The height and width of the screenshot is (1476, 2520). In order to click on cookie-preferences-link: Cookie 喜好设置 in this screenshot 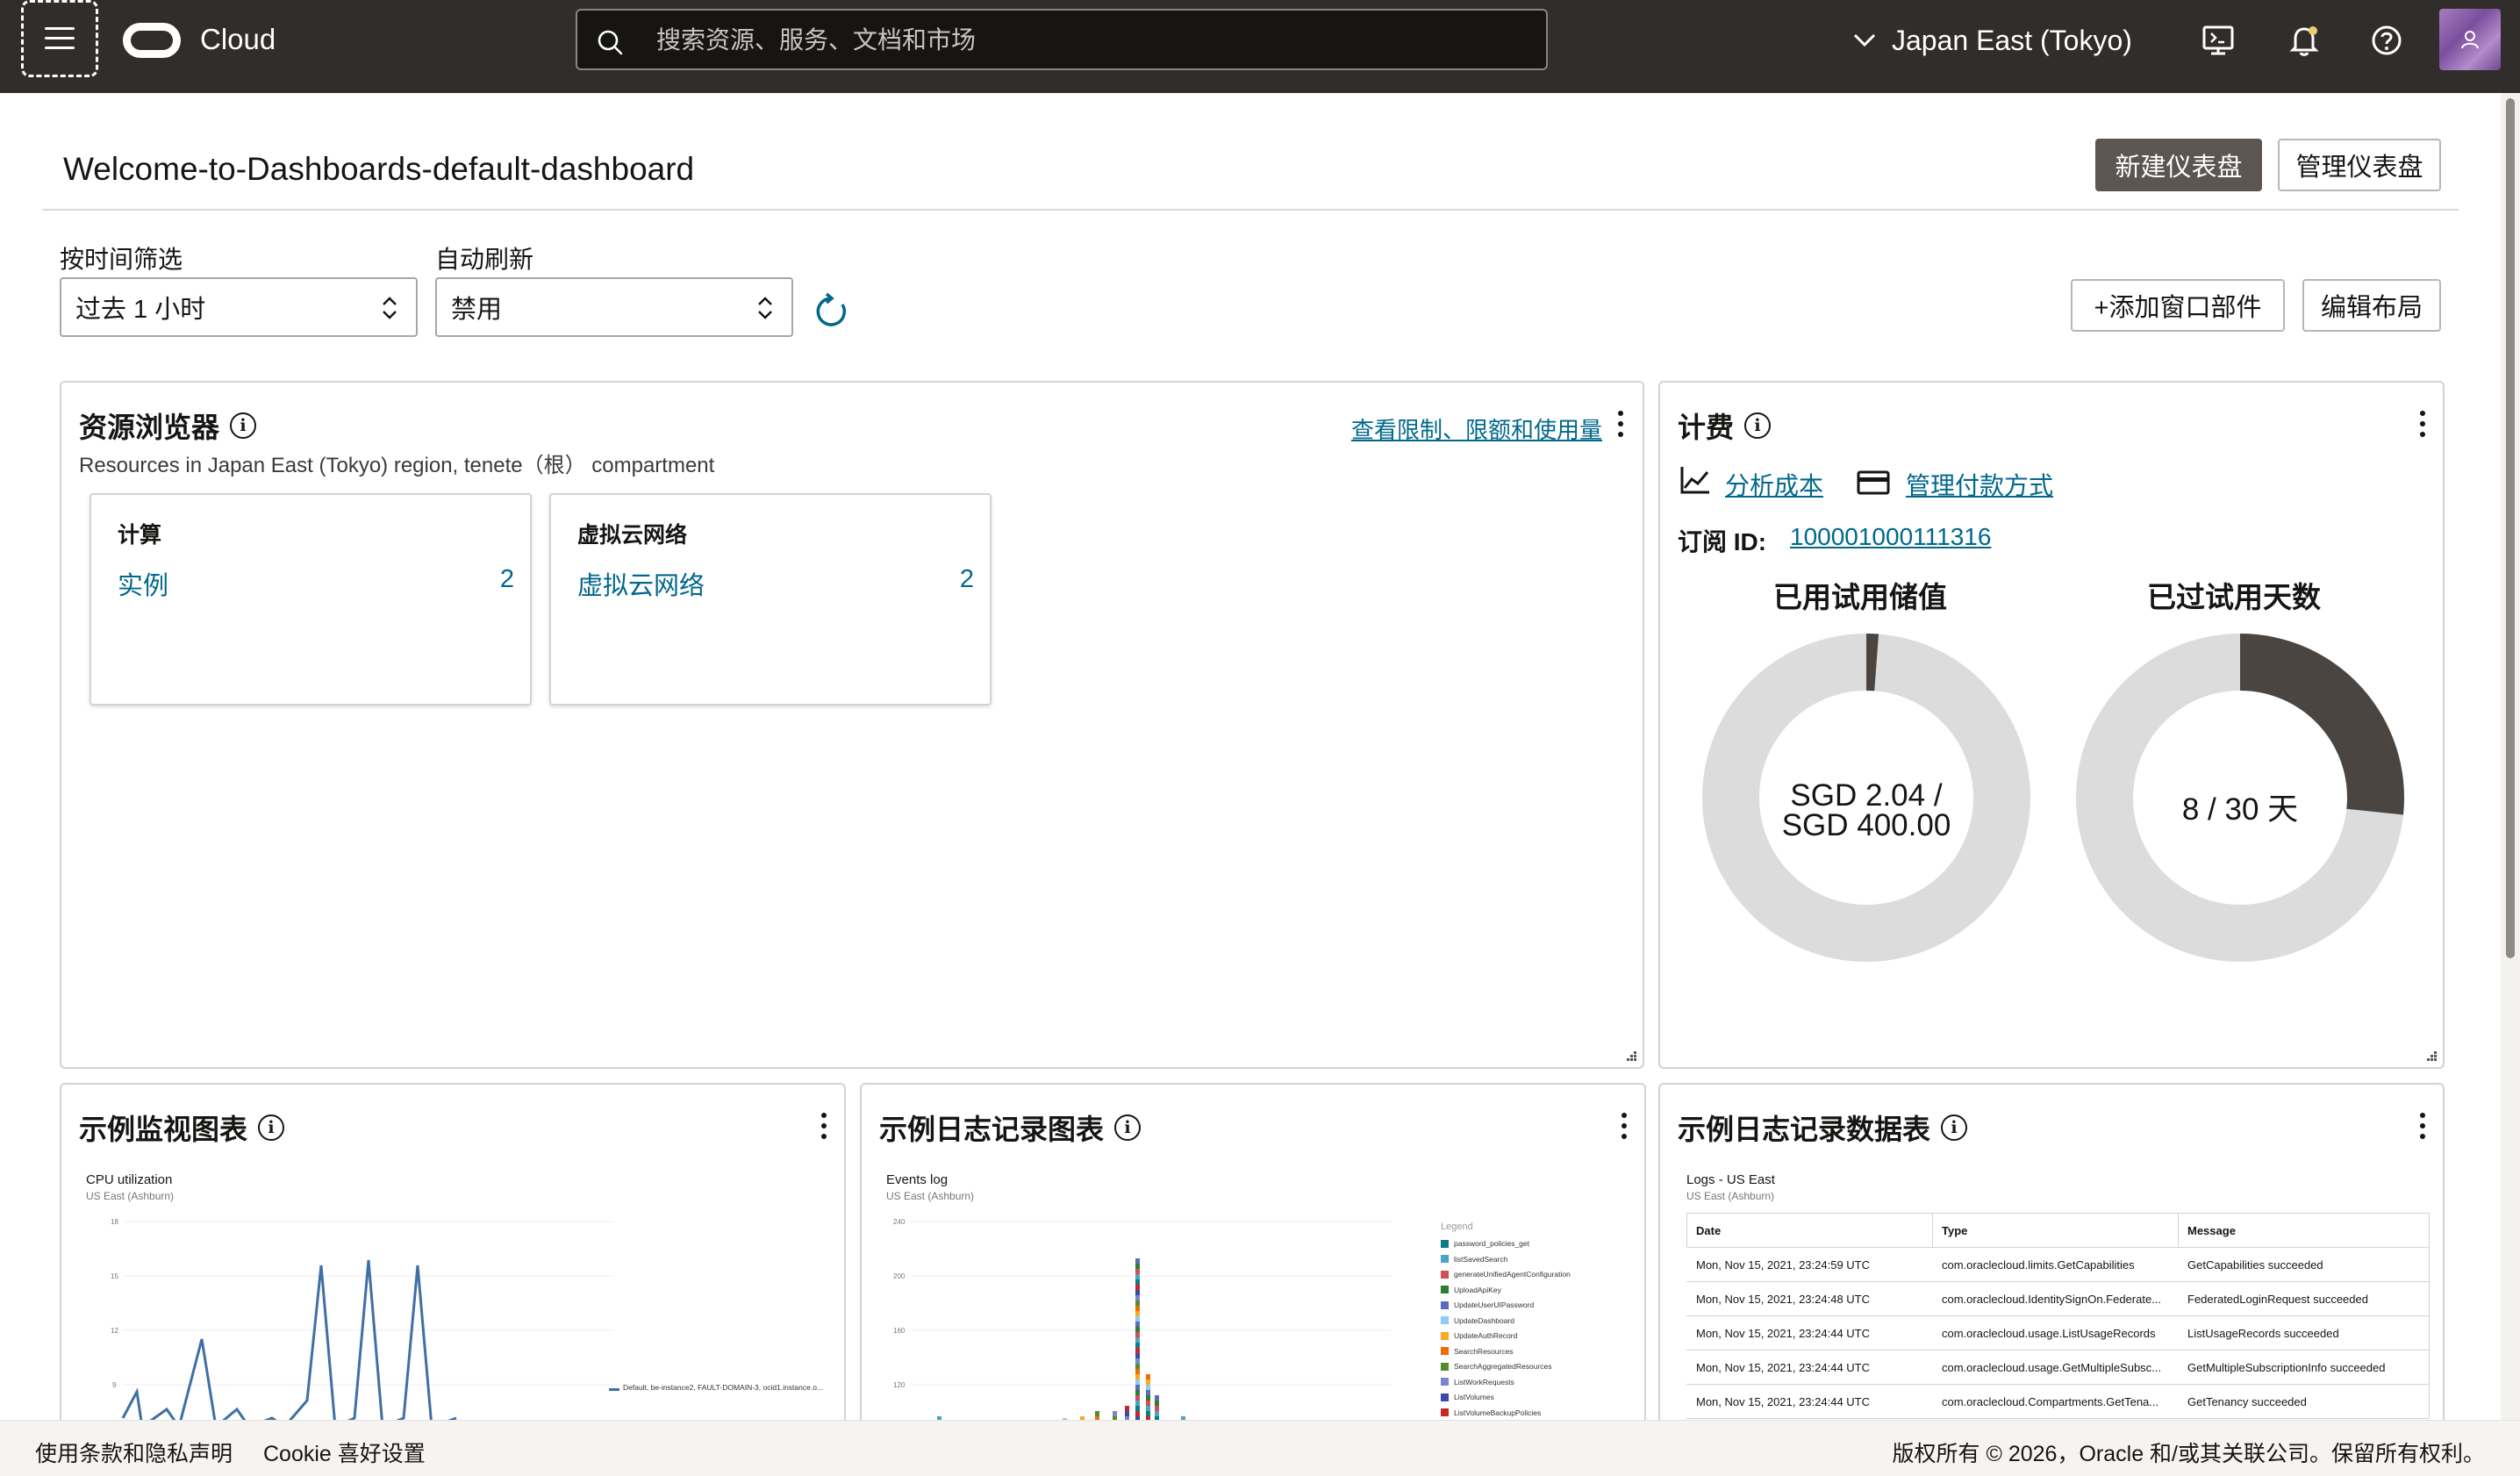, I will do `click(344, 1452)`.